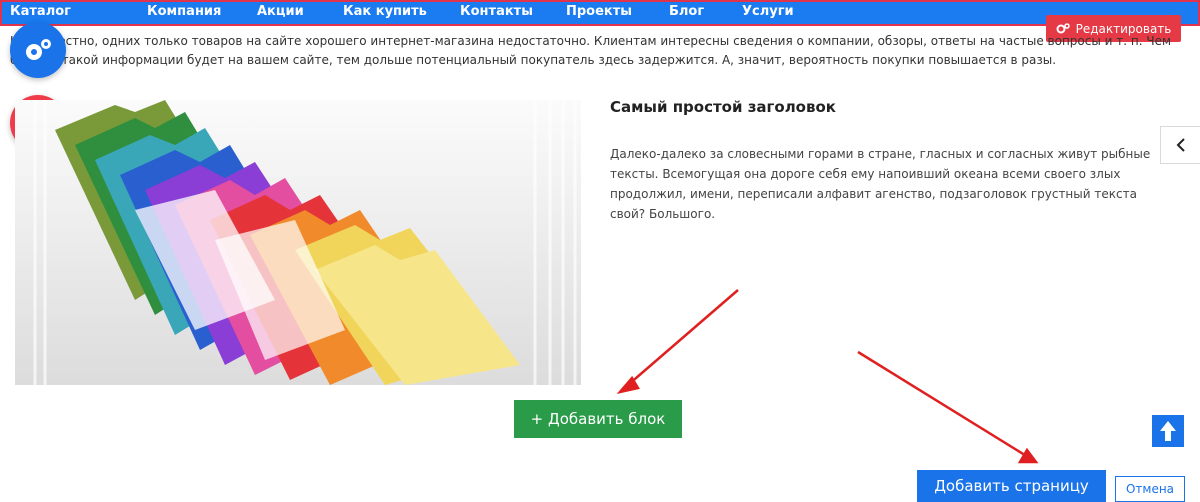 The height and width of the screenshot is (502, 1200). Describe the element at coordinates (686, 12) in the screenshot. I see `nav-item-blog: Блог` at that location.